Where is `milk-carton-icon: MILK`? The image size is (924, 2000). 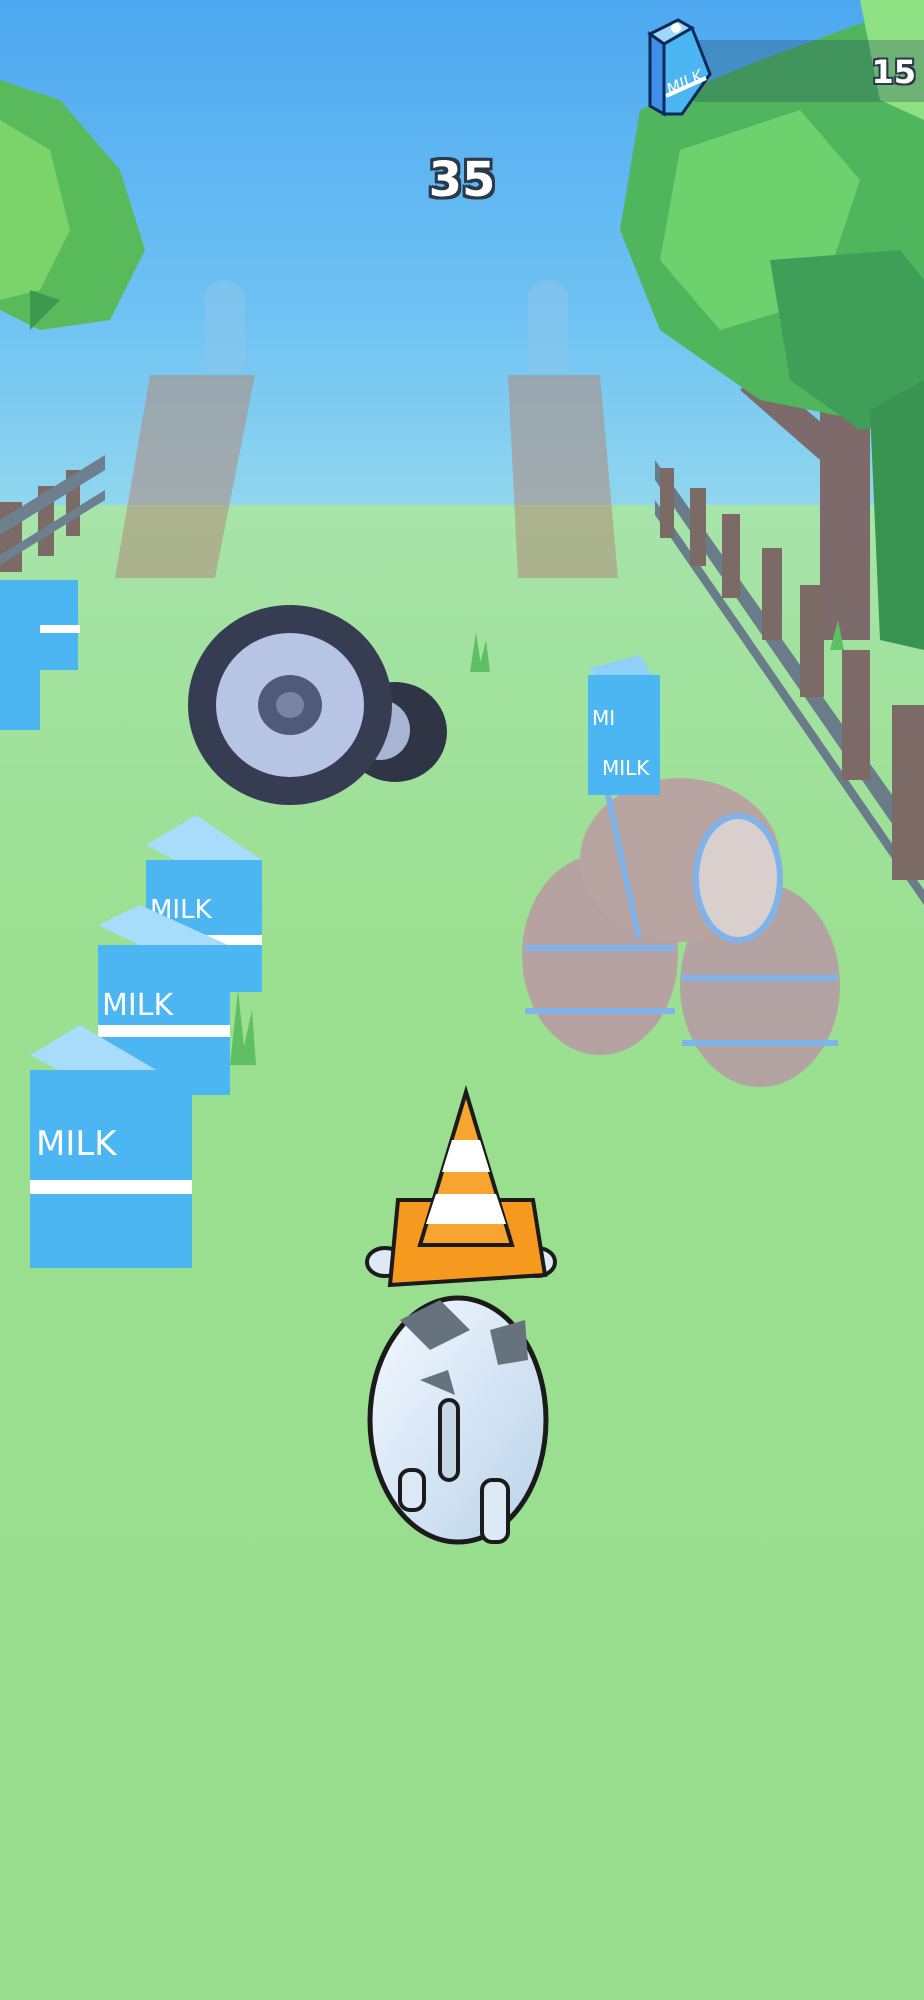
milk-carton-icon: MILK is located at coordinates (679, 67).